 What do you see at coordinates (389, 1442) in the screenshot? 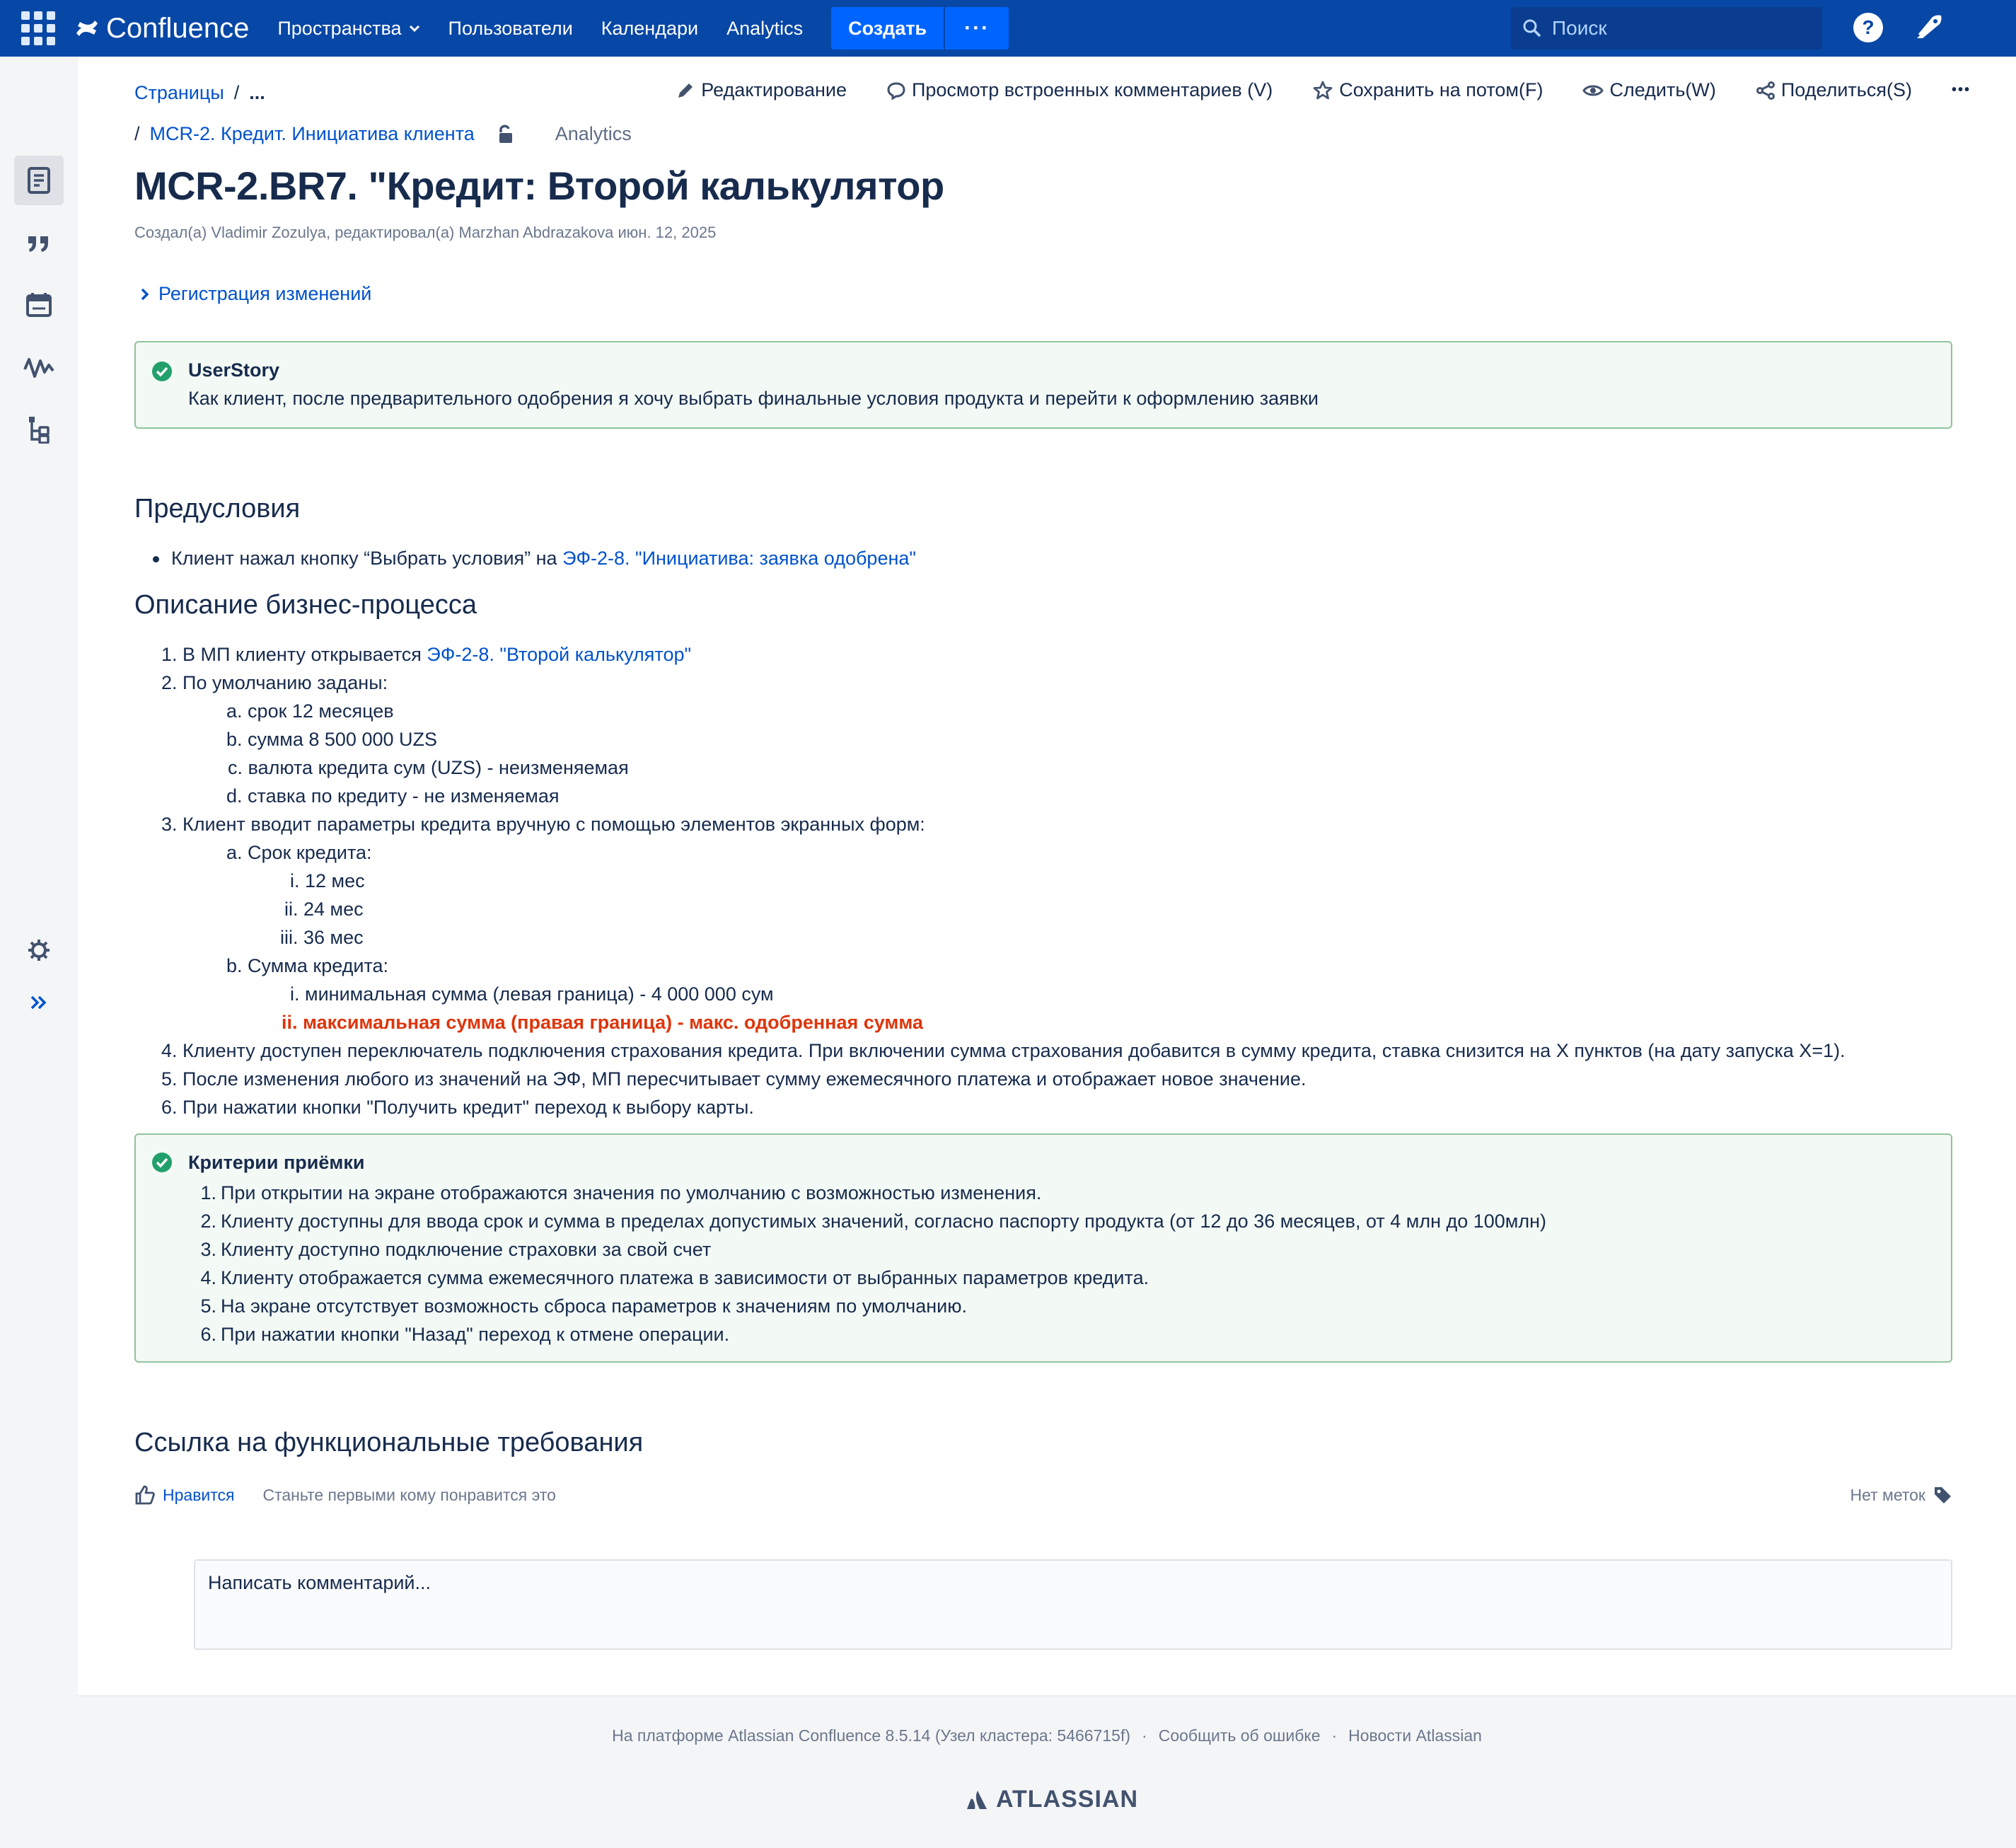
I see `func-requirements-heading: Ссылка на функциональные требования` at bounding box center [389, 1442].